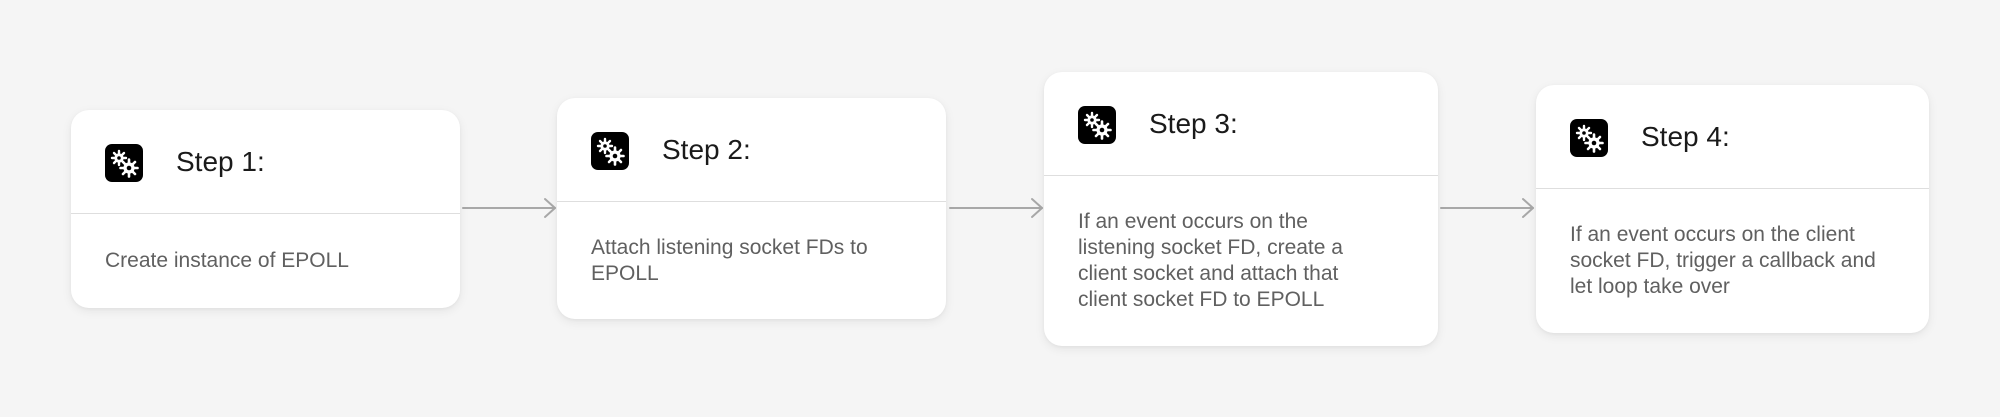 This screenshot has height=417, width=2000. Describe the element at coordinates (1193, 123) in the screenshot. I see `step-title: Step 3:` at that location.